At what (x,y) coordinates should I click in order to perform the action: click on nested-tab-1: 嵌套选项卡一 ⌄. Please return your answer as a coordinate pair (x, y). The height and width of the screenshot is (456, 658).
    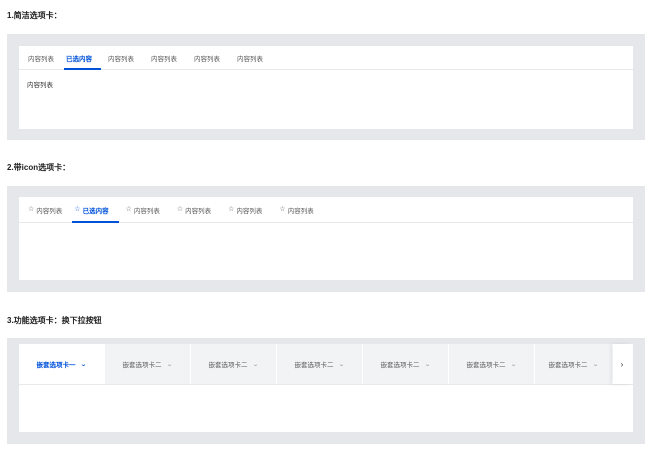
    Looking at the image, I should click on (62, 364).